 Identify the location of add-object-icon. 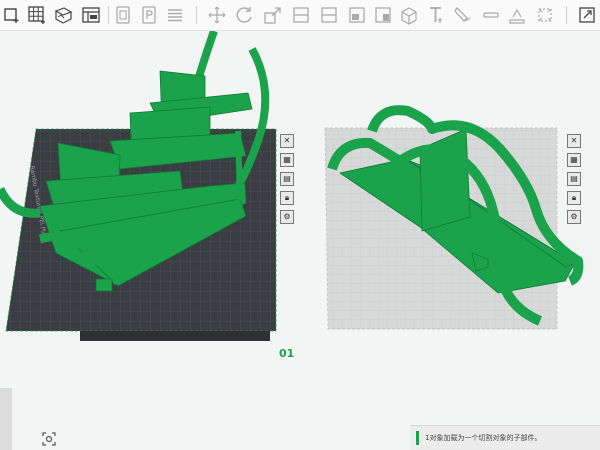
(13, 15).